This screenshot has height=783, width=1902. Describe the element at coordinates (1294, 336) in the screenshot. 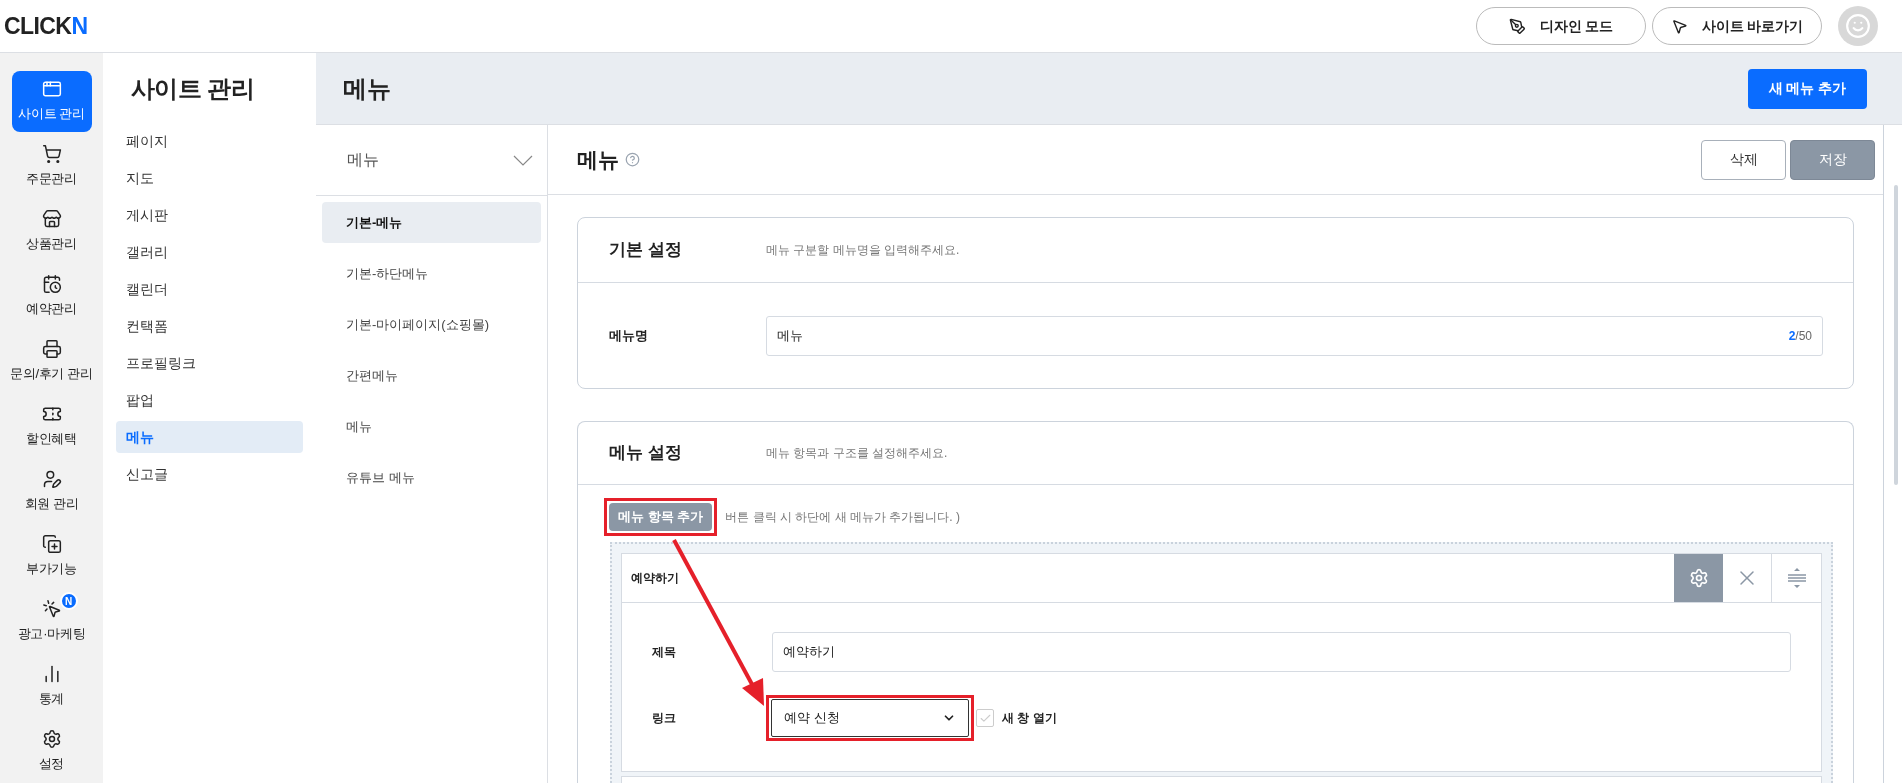

I see `menu-name-field: 메뉴 2/50` at that location.